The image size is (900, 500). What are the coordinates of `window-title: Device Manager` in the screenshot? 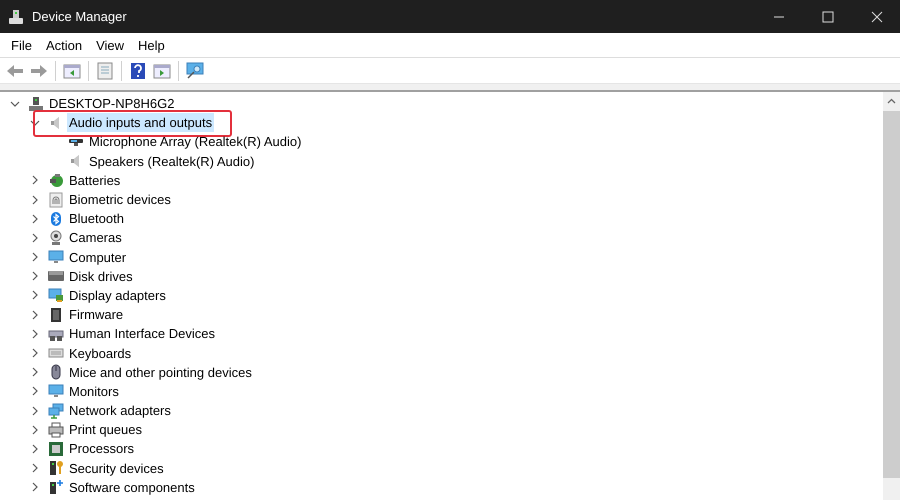 It's located at (80, 16).